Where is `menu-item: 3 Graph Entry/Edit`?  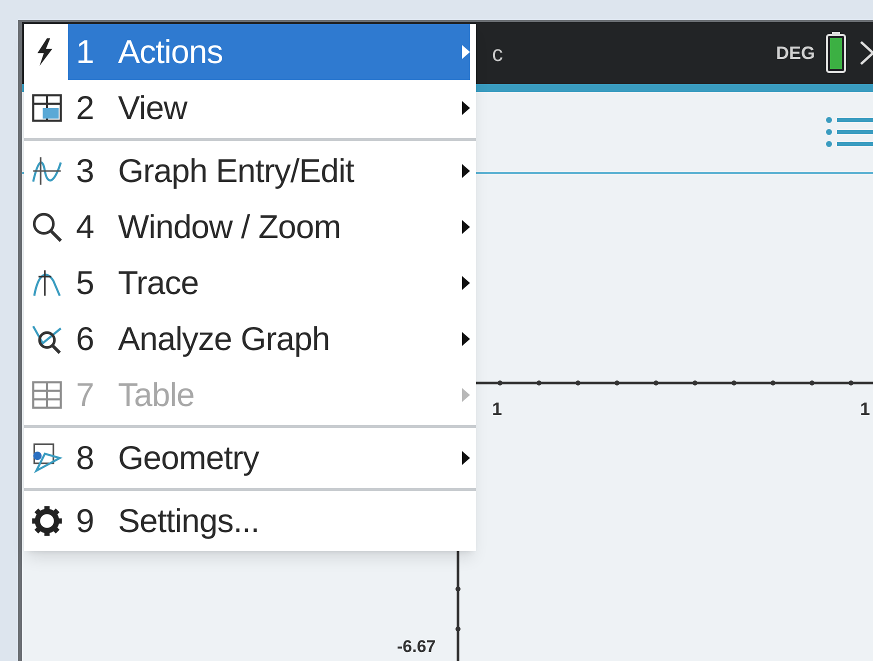
menu-item: 3 Graph Entry/Edit is located at coordinates (269, 171).